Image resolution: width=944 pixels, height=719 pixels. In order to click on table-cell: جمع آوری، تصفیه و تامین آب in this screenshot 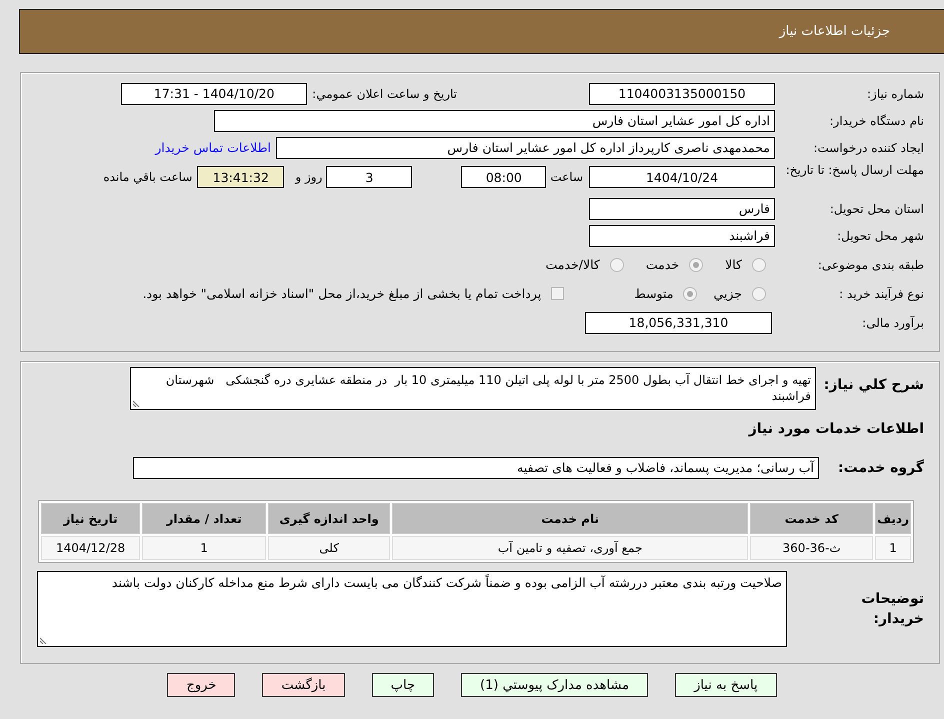, I will do `click(570, 548)`.